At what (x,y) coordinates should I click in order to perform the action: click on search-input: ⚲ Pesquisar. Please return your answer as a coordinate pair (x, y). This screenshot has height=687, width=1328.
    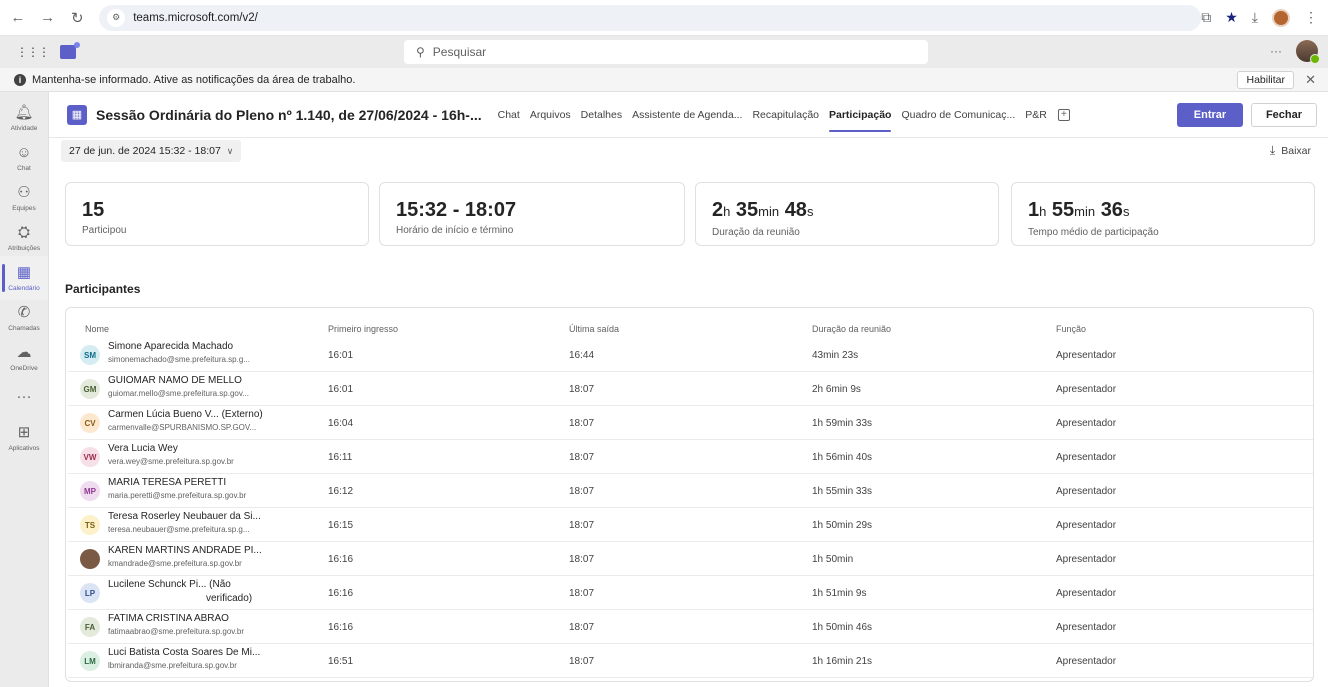
    Looking at the image, I should click on (666, 52).